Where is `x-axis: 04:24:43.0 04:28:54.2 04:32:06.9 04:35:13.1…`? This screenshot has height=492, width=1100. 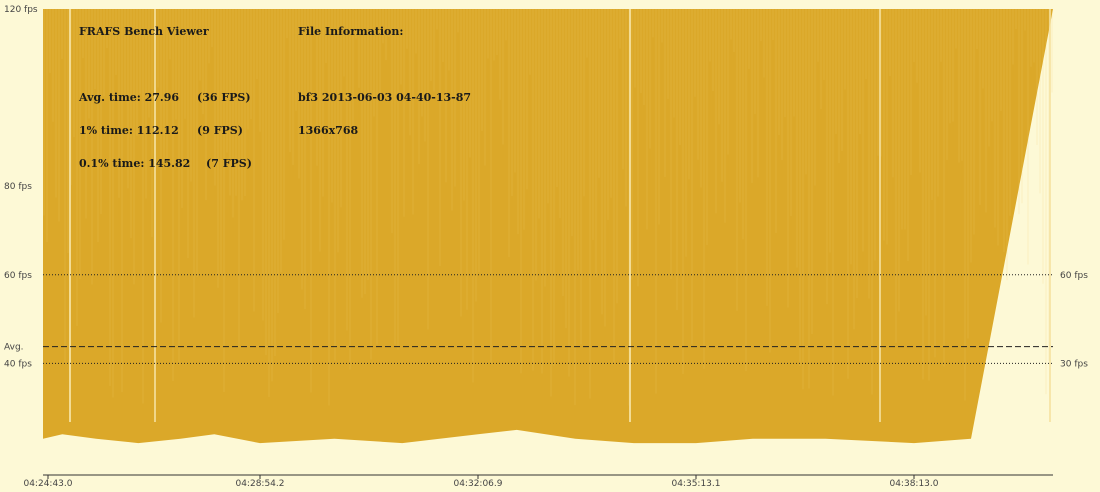
x-axis: 04:24:43.0 04:28:54.2 04:32:06.9 04:35:13.1… is located at coordinates (538, 481).